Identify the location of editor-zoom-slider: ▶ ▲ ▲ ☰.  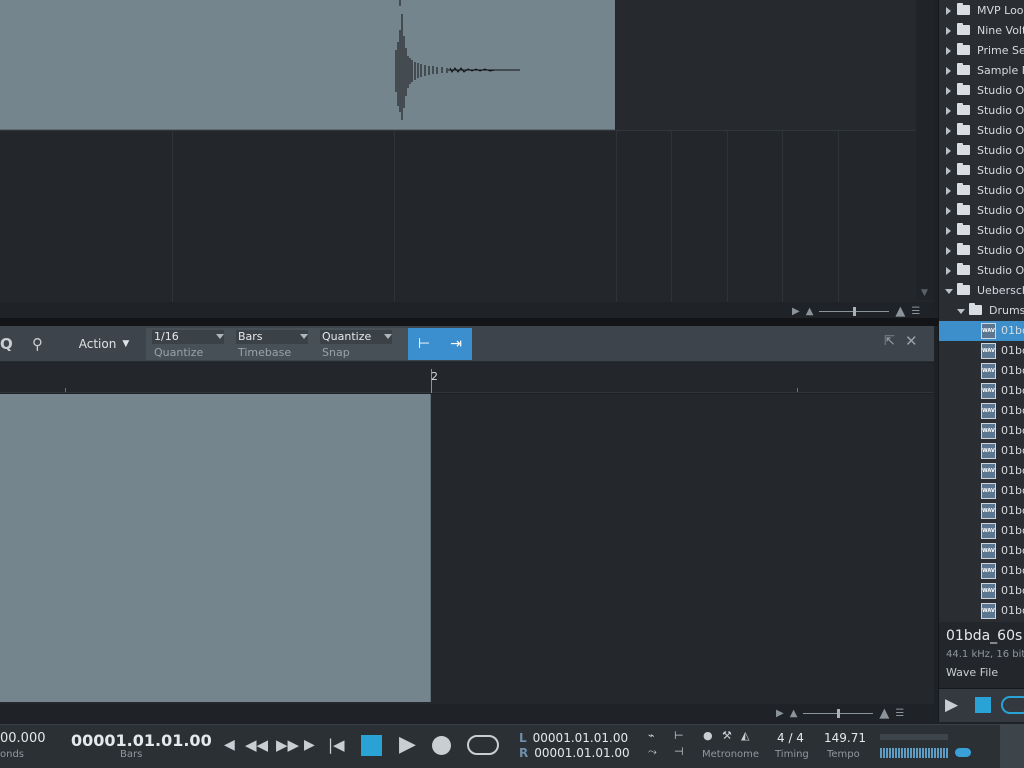
(840, 713).